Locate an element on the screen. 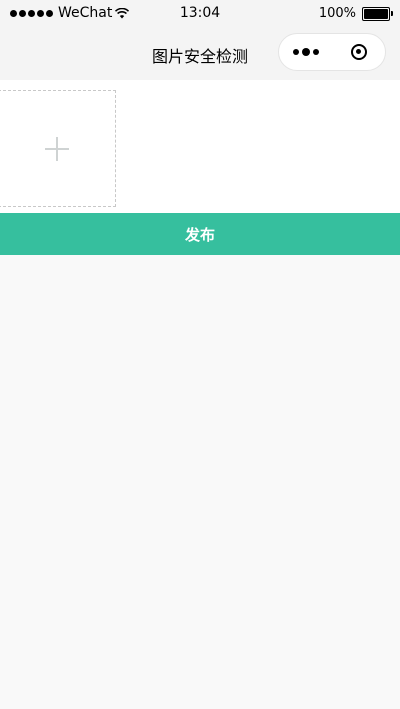  battery-level is located at coordinates (376, 13).